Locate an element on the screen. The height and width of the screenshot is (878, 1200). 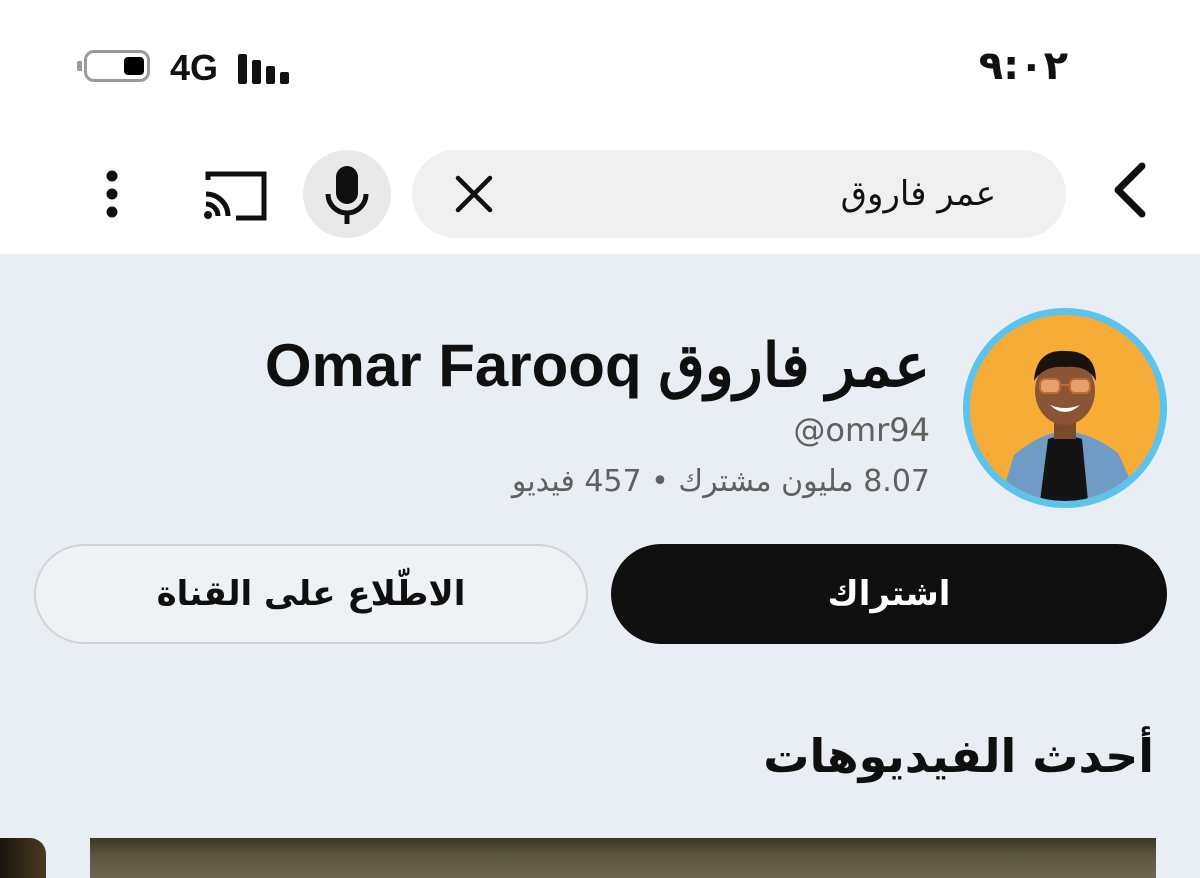
search-top-bar: عمر فاروق is located at coordinates (600, 192).